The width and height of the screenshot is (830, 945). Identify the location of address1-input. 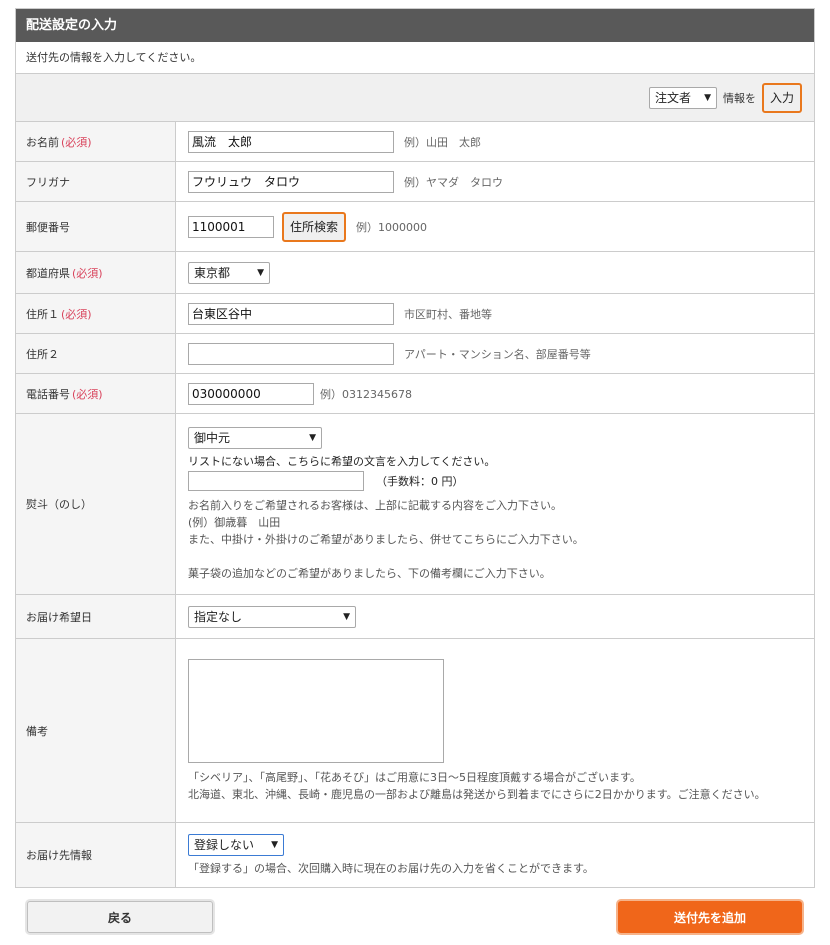
(291, 313).